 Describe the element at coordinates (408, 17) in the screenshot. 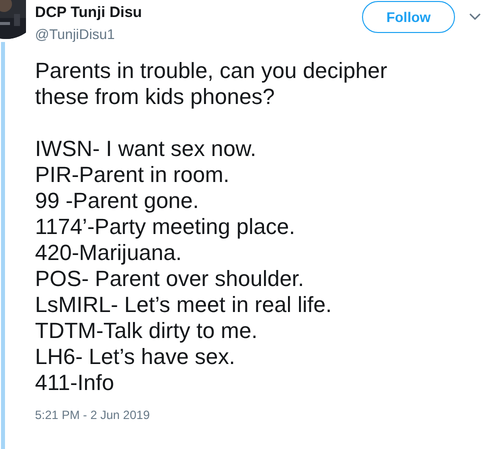

I see `follow-button: Follow` at that location.